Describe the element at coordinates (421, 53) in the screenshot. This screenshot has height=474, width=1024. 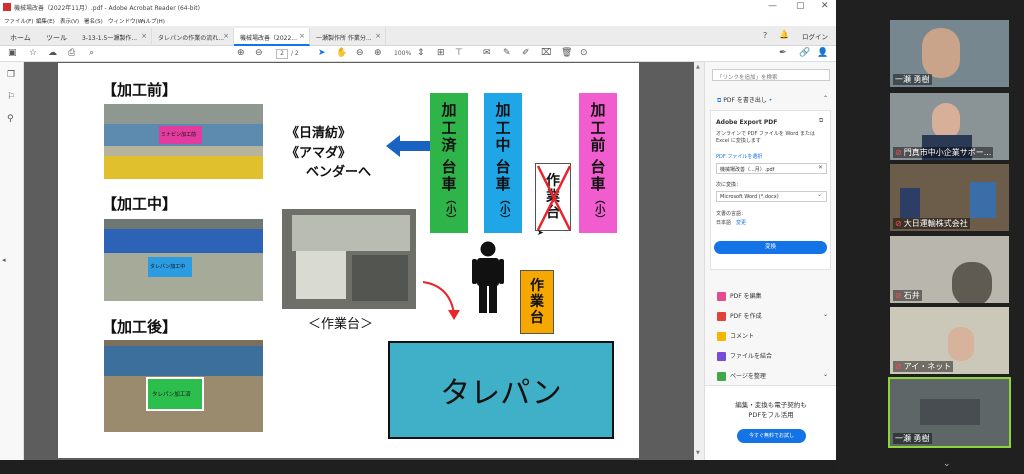
I see `fit-page-icon: ⇕` at that location.